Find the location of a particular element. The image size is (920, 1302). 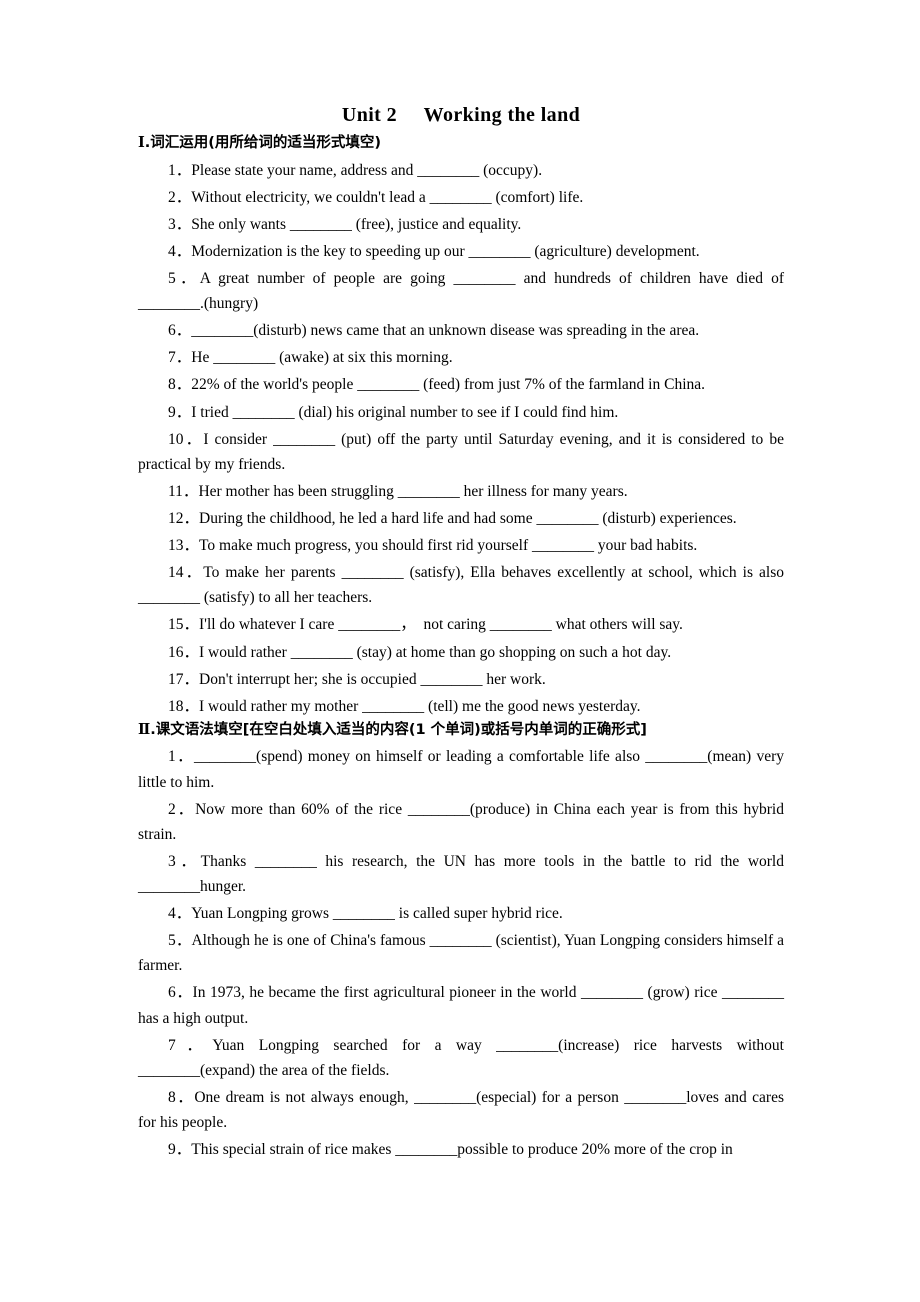

question-text: He ________ (awake) at six this morning. is located at coordinates (322, 358).